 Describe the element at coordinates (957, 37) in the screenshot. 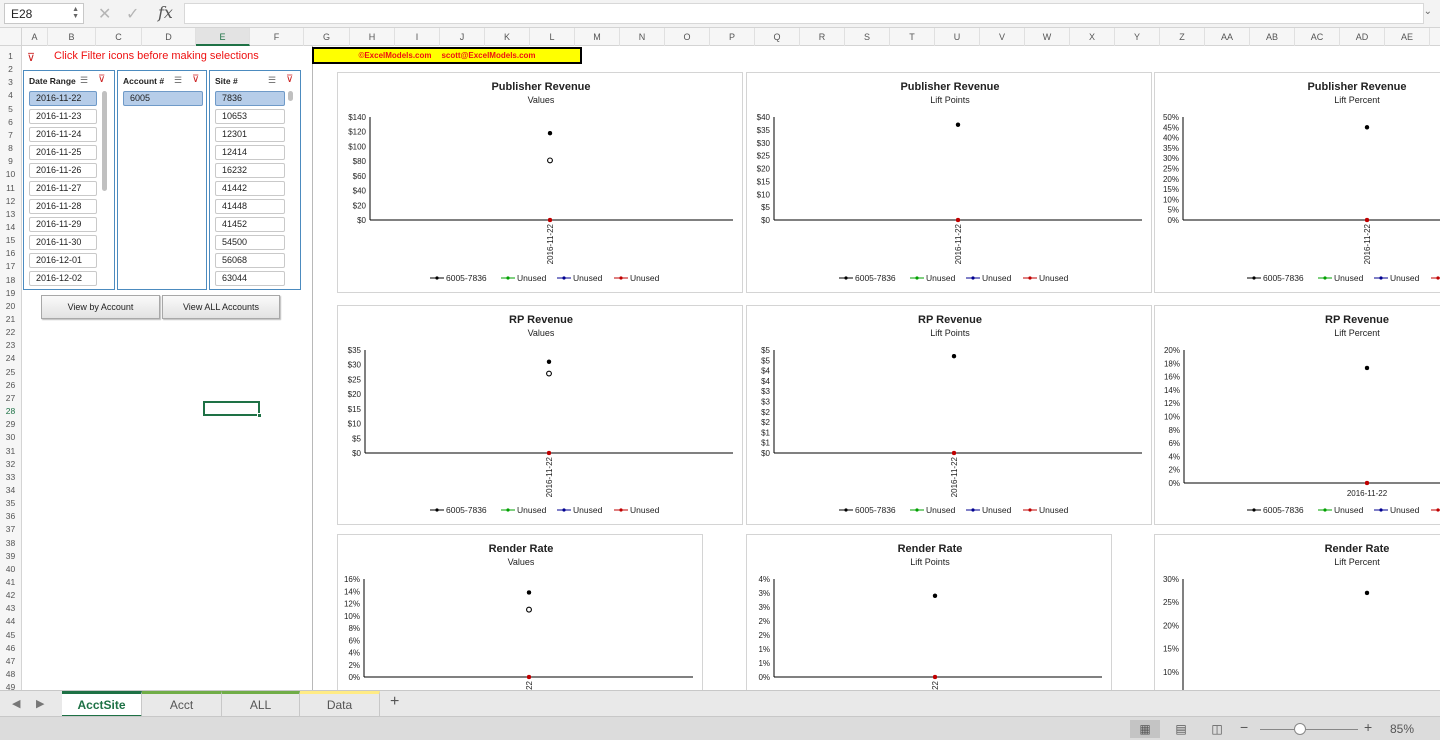

I see `column-header-U: U` at that location.